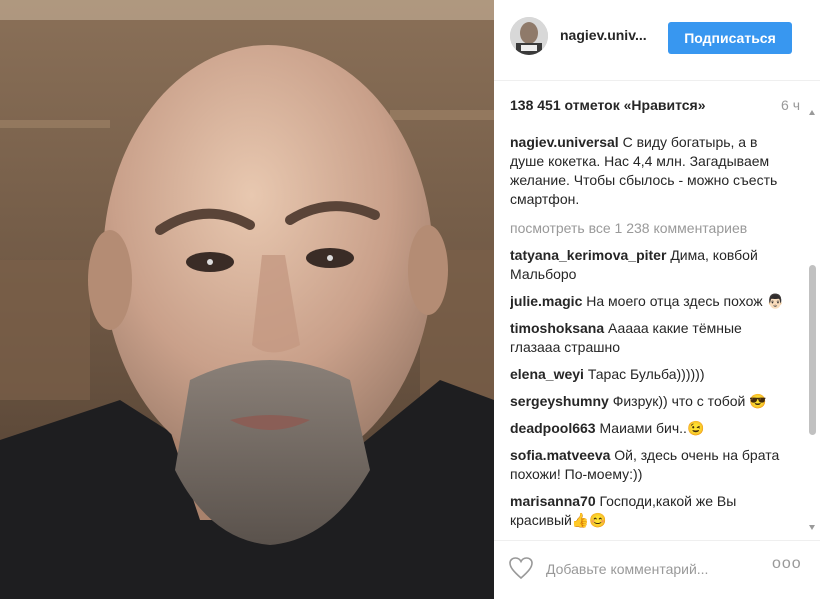  What do you see at coordinates (812, 112) in the screenshot?
I see `scroll-up-arrow-icon` at bounding box center [812, 112].